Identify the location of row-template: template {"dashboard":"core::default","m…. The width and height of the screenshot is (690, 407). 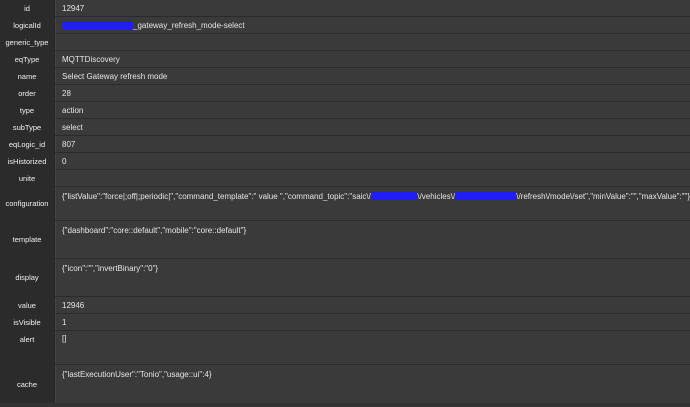
(345, 240).